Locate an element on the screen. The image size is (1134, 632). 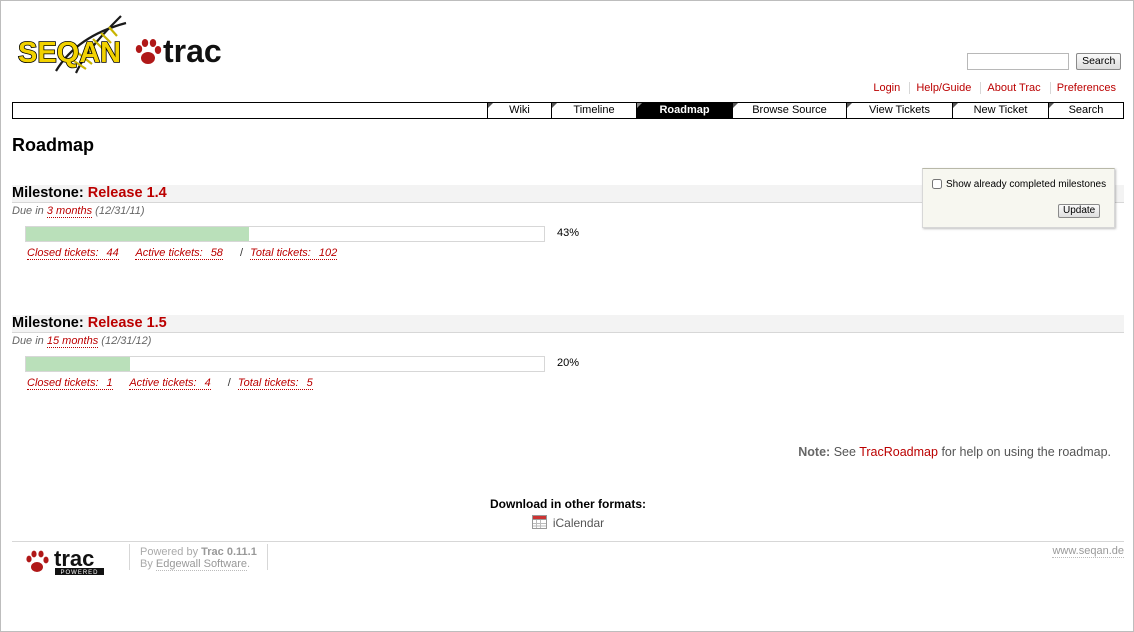
show-completed-label: Show already completed milestones is located at coordinates (1026, 184).